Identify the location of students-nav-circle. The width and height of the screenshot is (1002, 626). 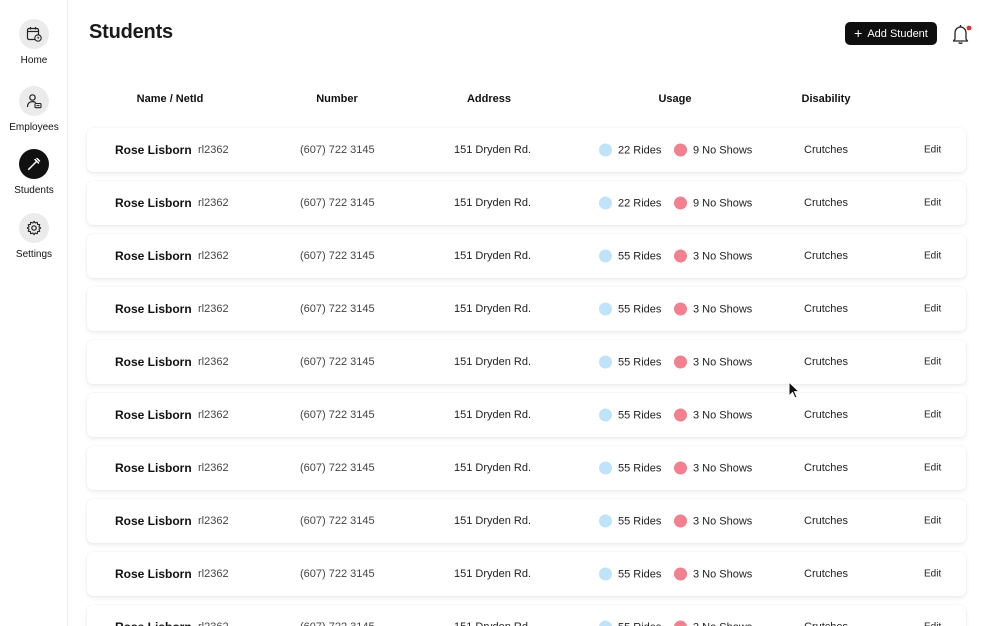
(34, 164).